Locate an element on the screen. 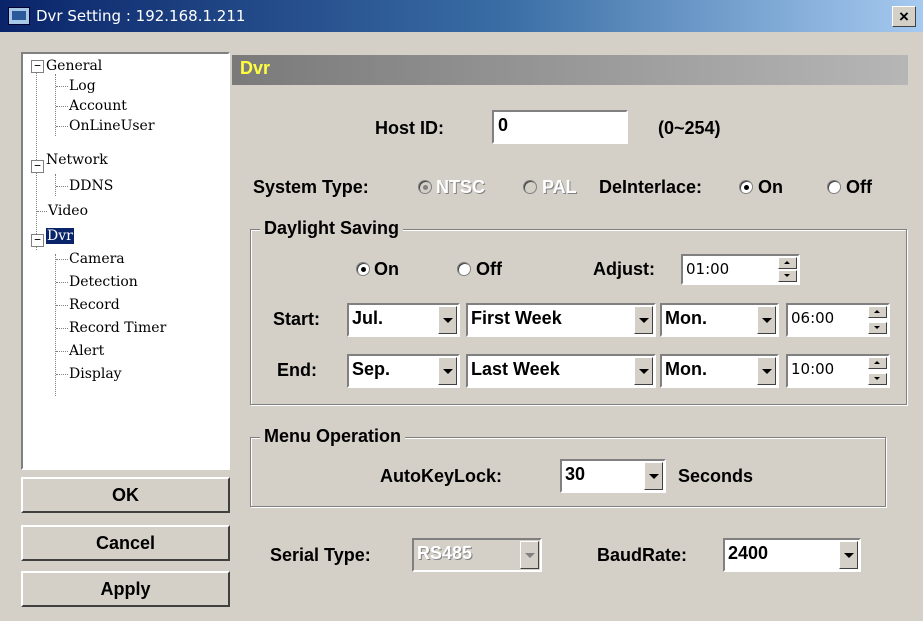  tree-item-onlineuser: OnLineUser is located at coordinates (112, 126).